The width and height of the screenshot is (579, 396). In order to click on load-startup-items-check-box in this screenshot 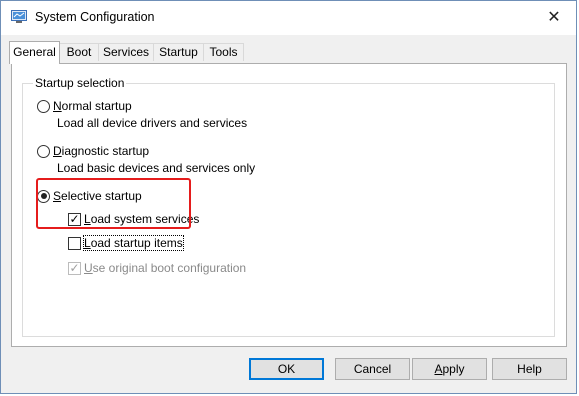, I will do `click(74, 243)`.